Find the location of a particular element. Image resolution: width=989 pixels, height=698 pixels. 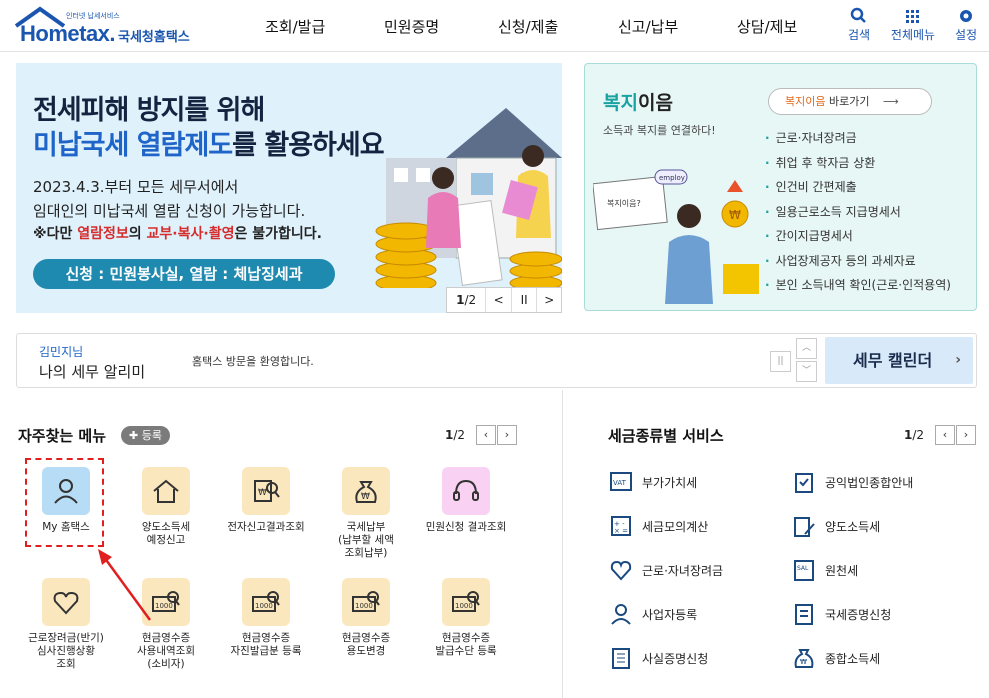

logo-wordmark: Hometax. is located at coordinates (68, 33).